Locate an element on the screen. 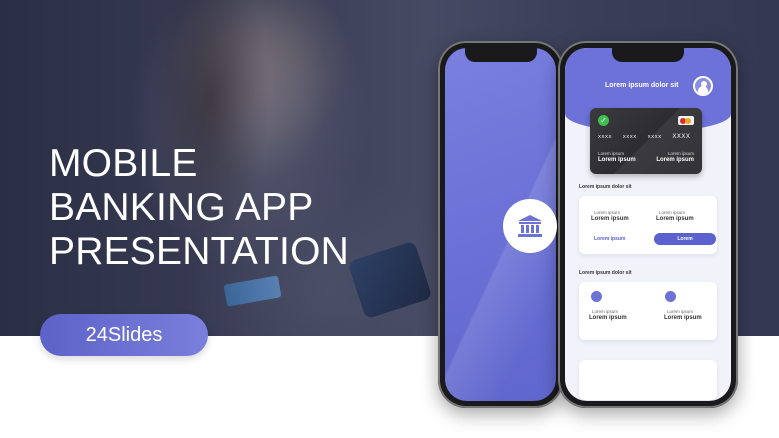  section2-label: Lorem ipsum dolor sit is located at coordinates (605, 273).